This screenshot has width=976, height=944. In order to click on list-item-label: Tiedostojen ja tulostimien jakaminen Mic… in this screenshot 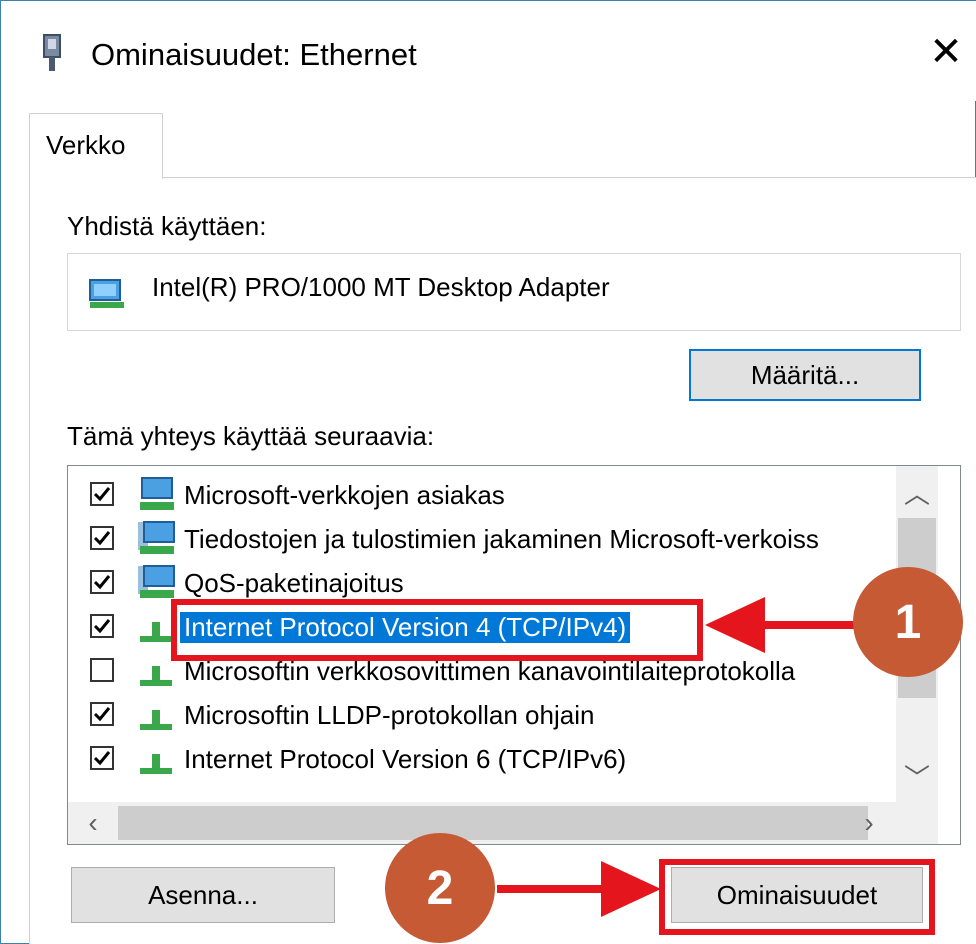, I will do `click(501, 539)`.